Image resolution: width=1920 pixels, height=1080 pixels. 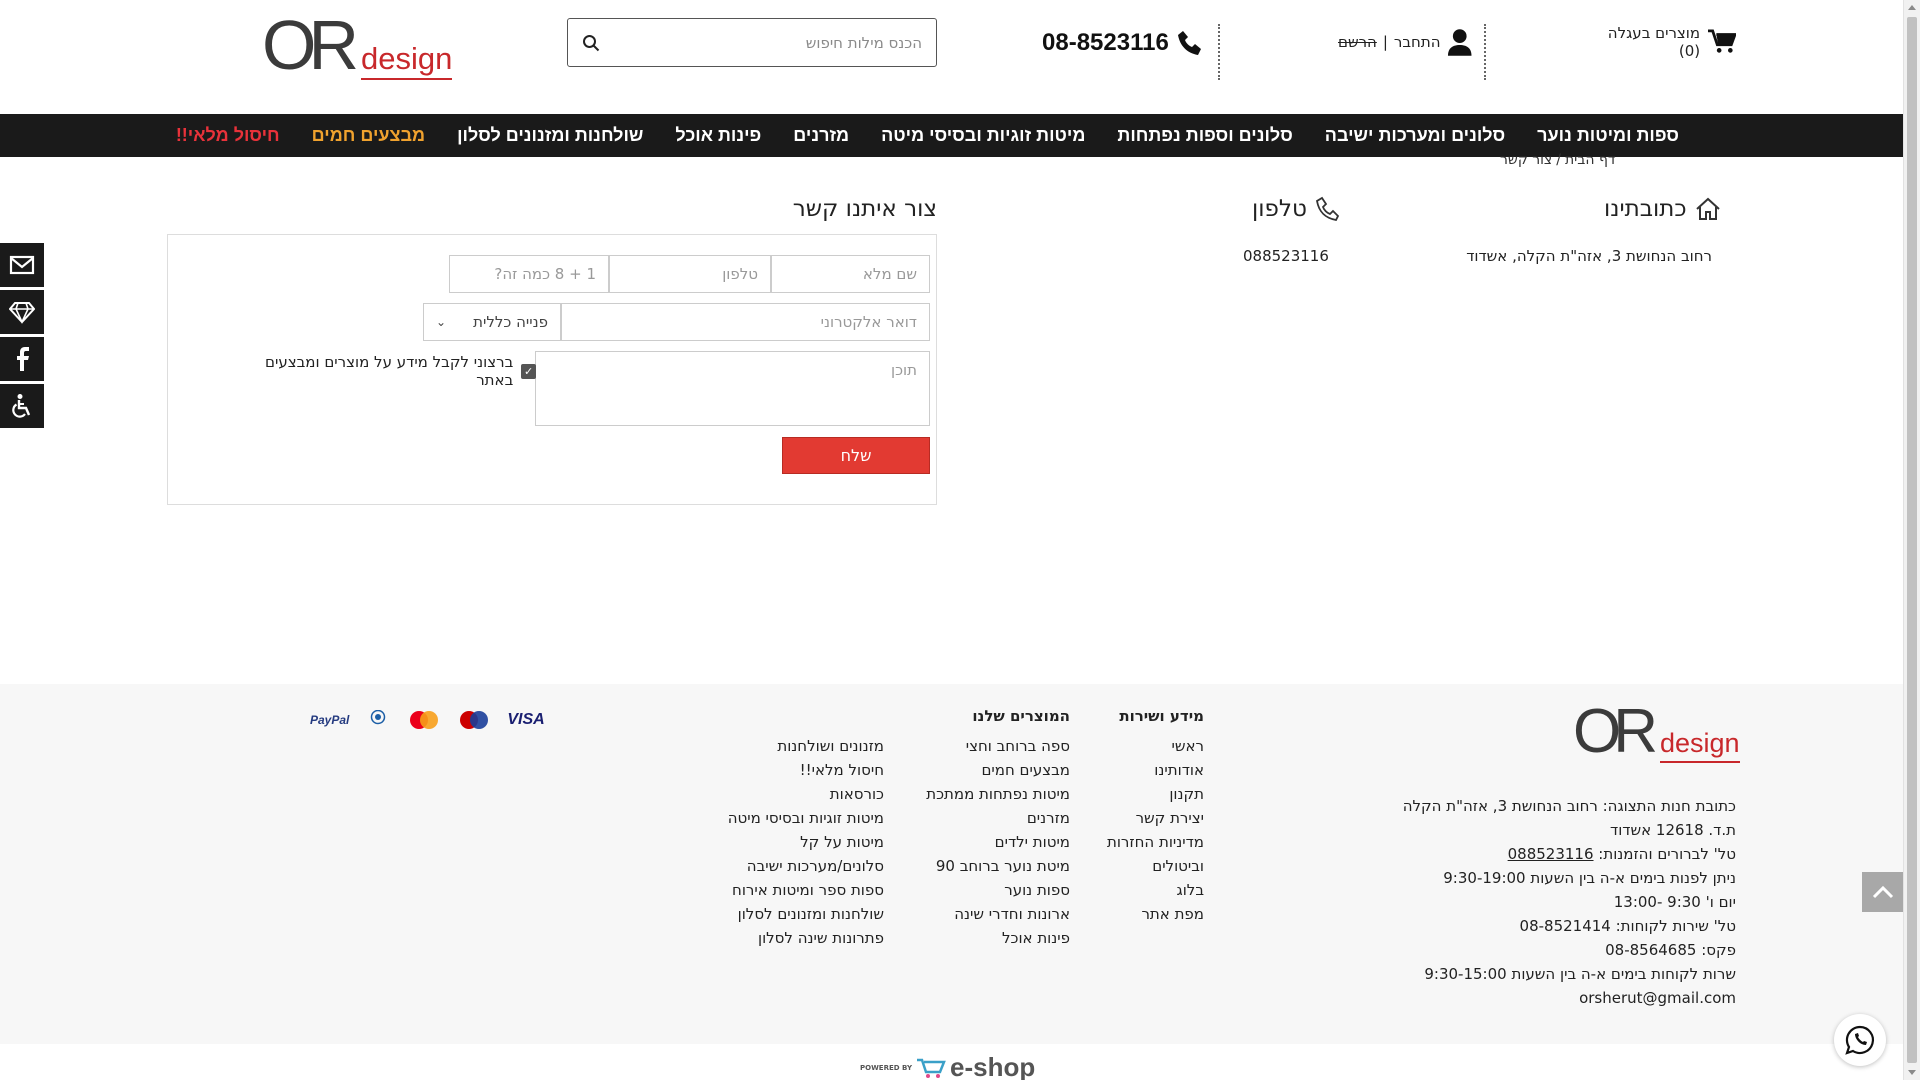 What do you see at coordinates (22, 265) in the screenshot?
I see `side-email-button` at bounding box center [22, 265].